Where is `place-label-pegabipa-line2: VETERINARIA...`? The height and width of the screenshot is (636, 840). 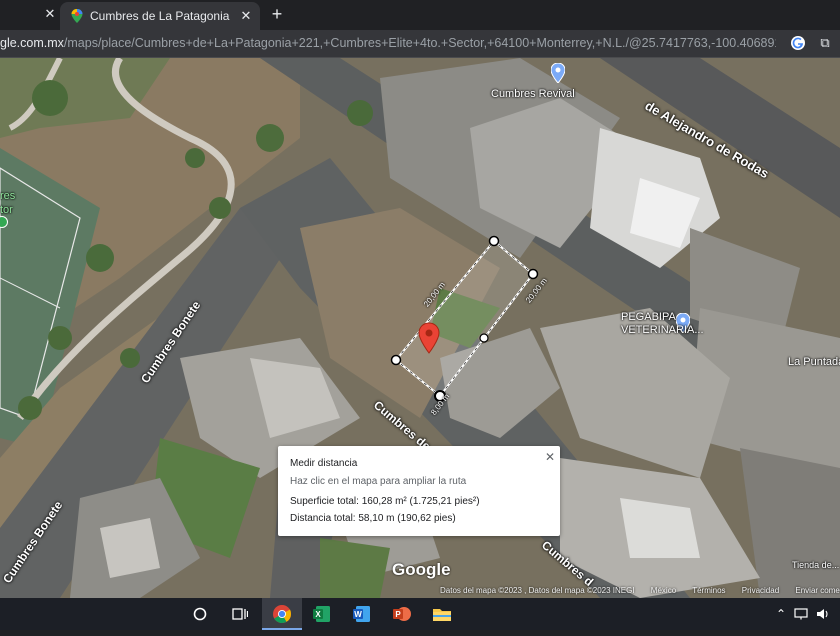
place-label-pegabipa-line2: VETERINARIA... is located at coordinates (662, 330).